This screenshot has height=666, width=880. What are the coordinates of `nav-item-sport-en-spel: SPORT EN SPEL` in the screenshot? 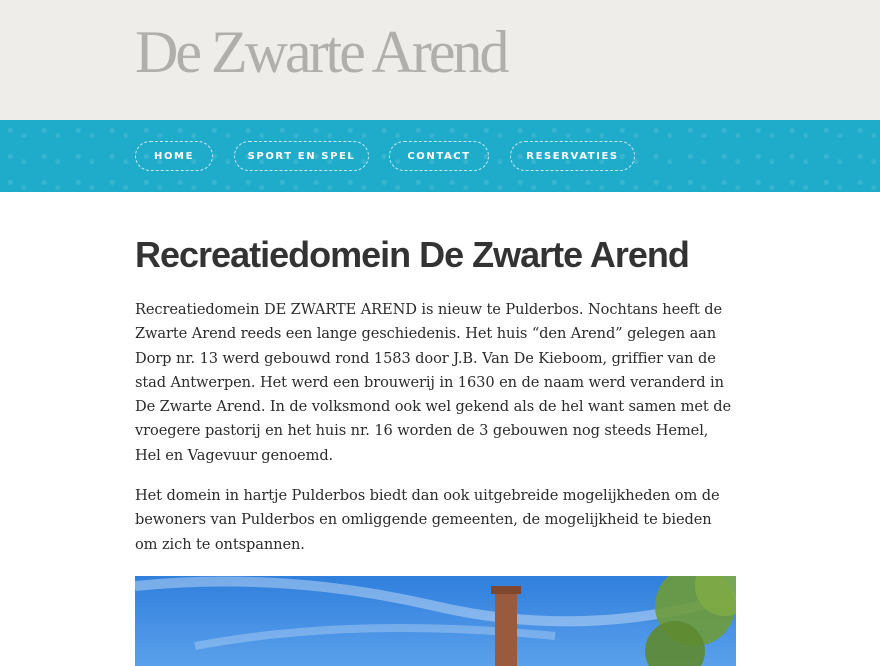 It's located at (301, 156).